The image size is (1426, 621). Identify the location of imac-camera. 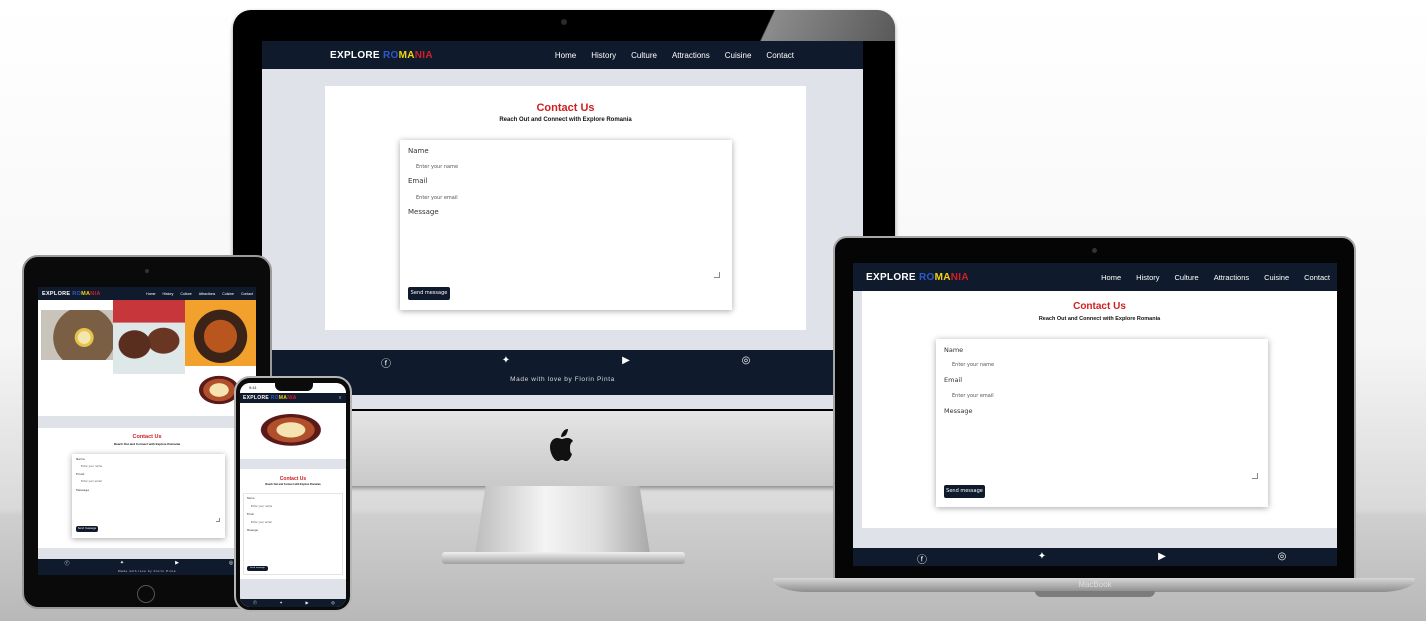
(564, 22).